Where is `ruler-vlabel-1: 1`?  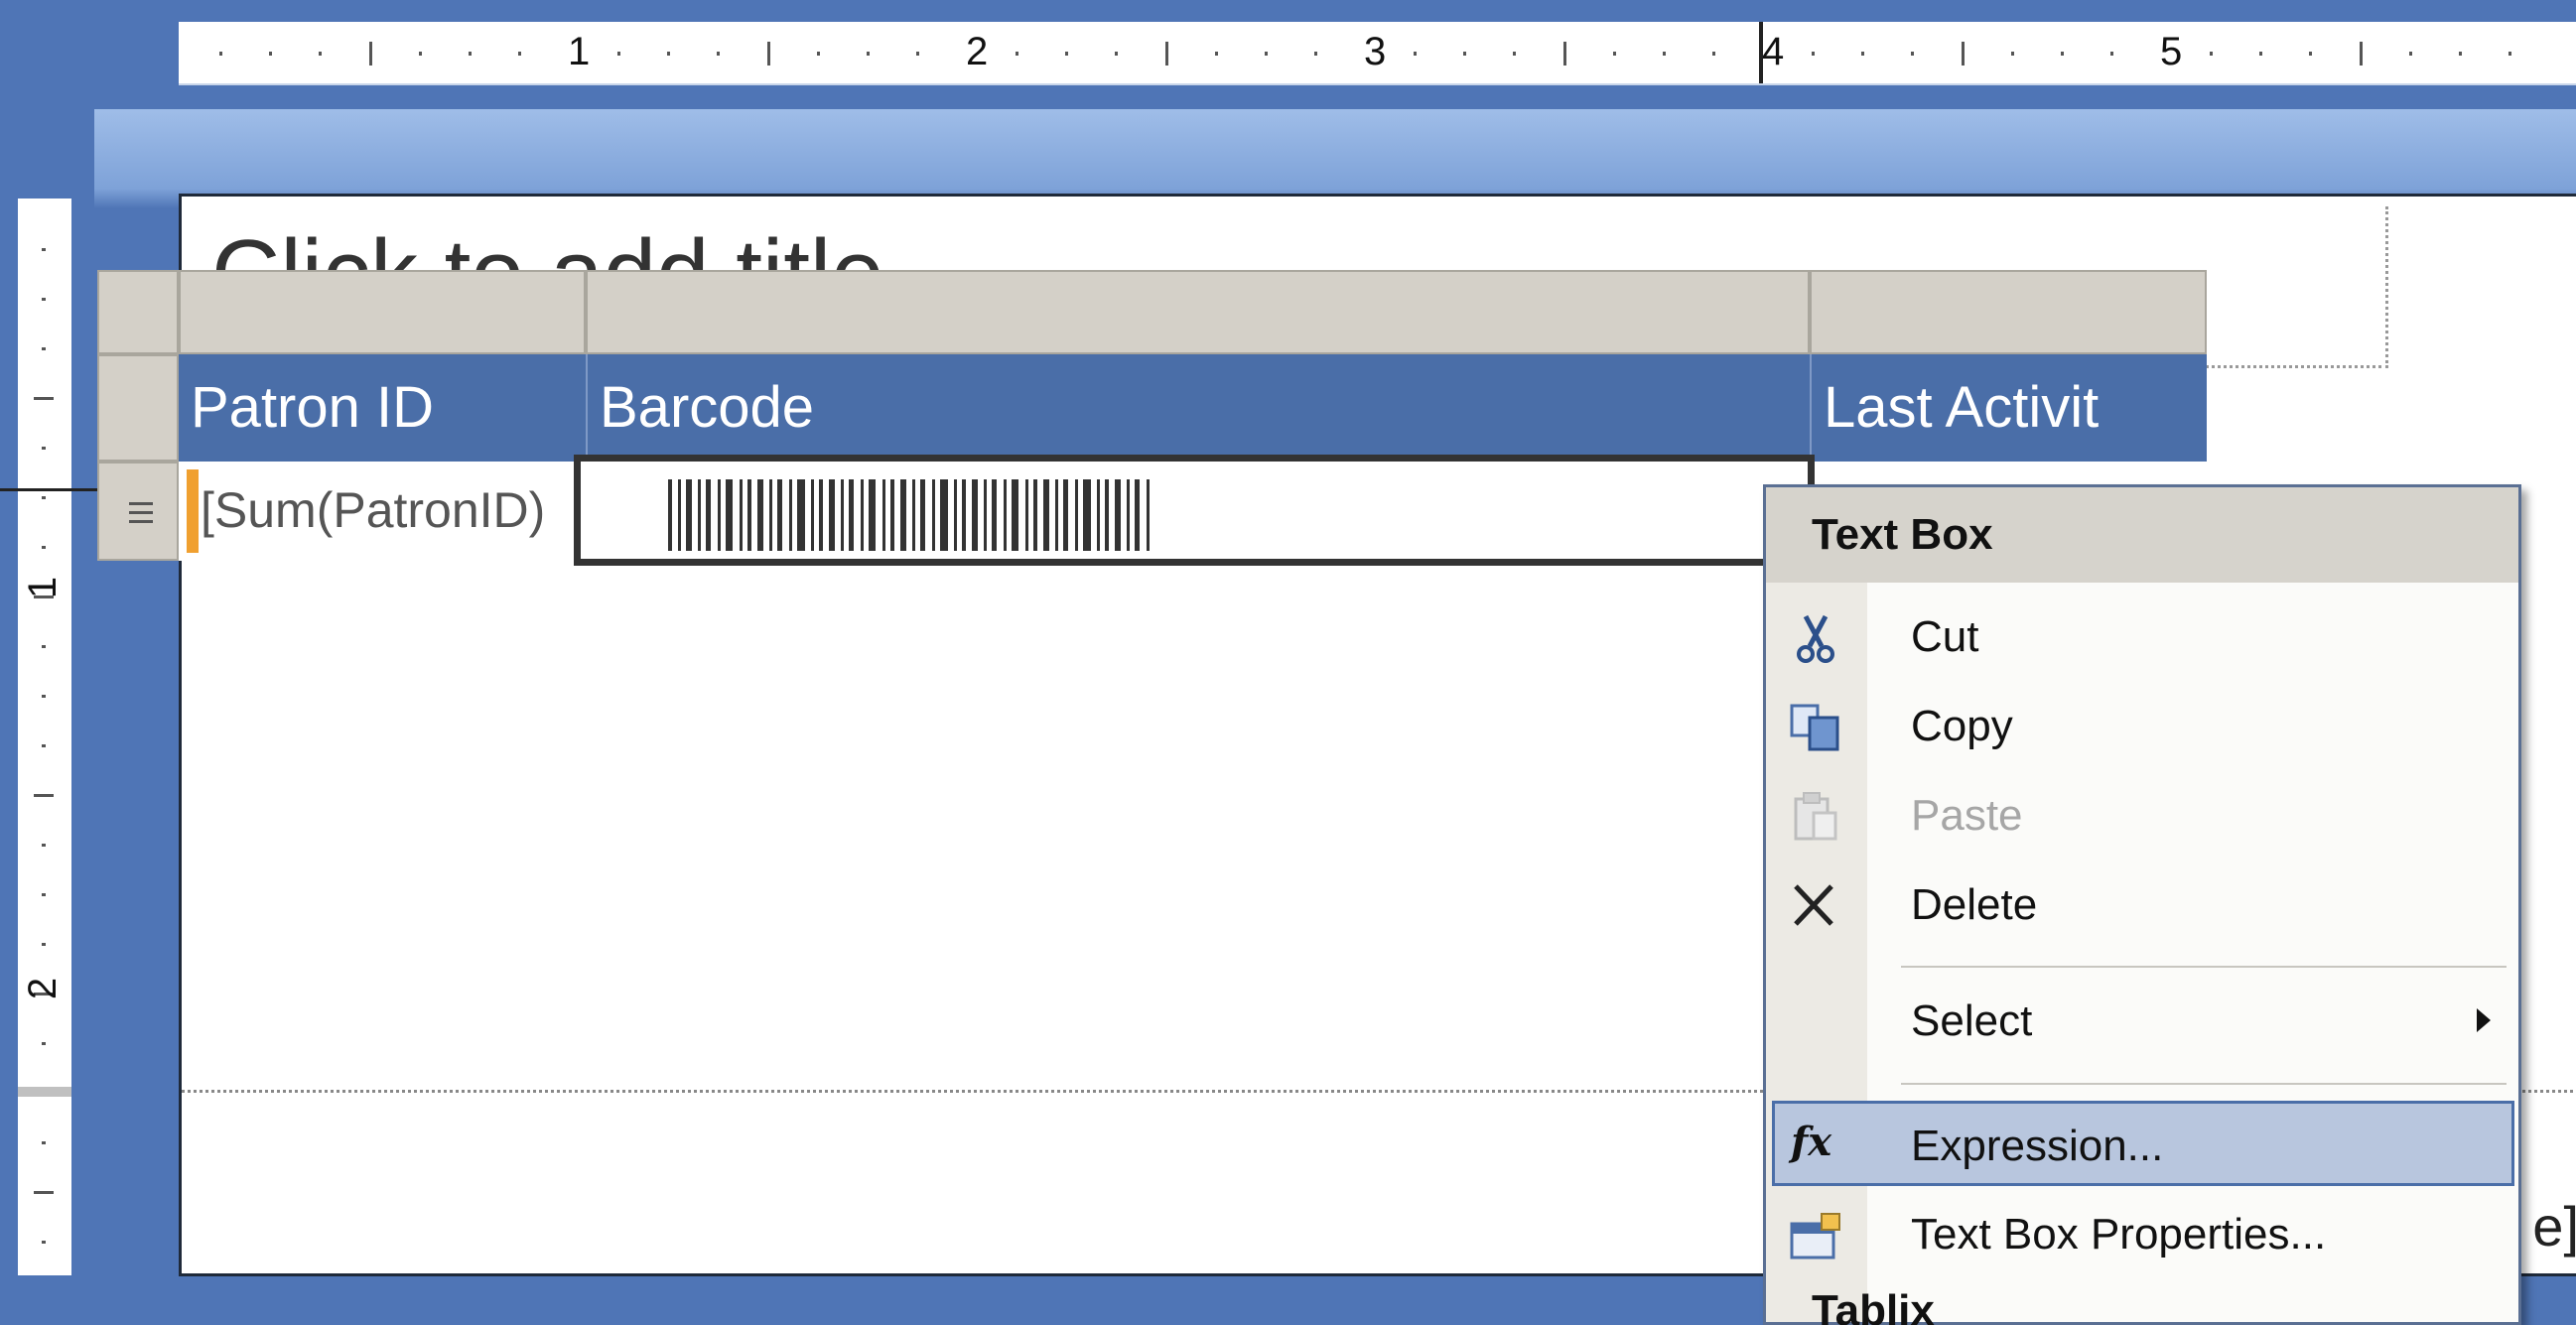 ruler-vlabel-1: 1 is located at coordinates (43, 587).